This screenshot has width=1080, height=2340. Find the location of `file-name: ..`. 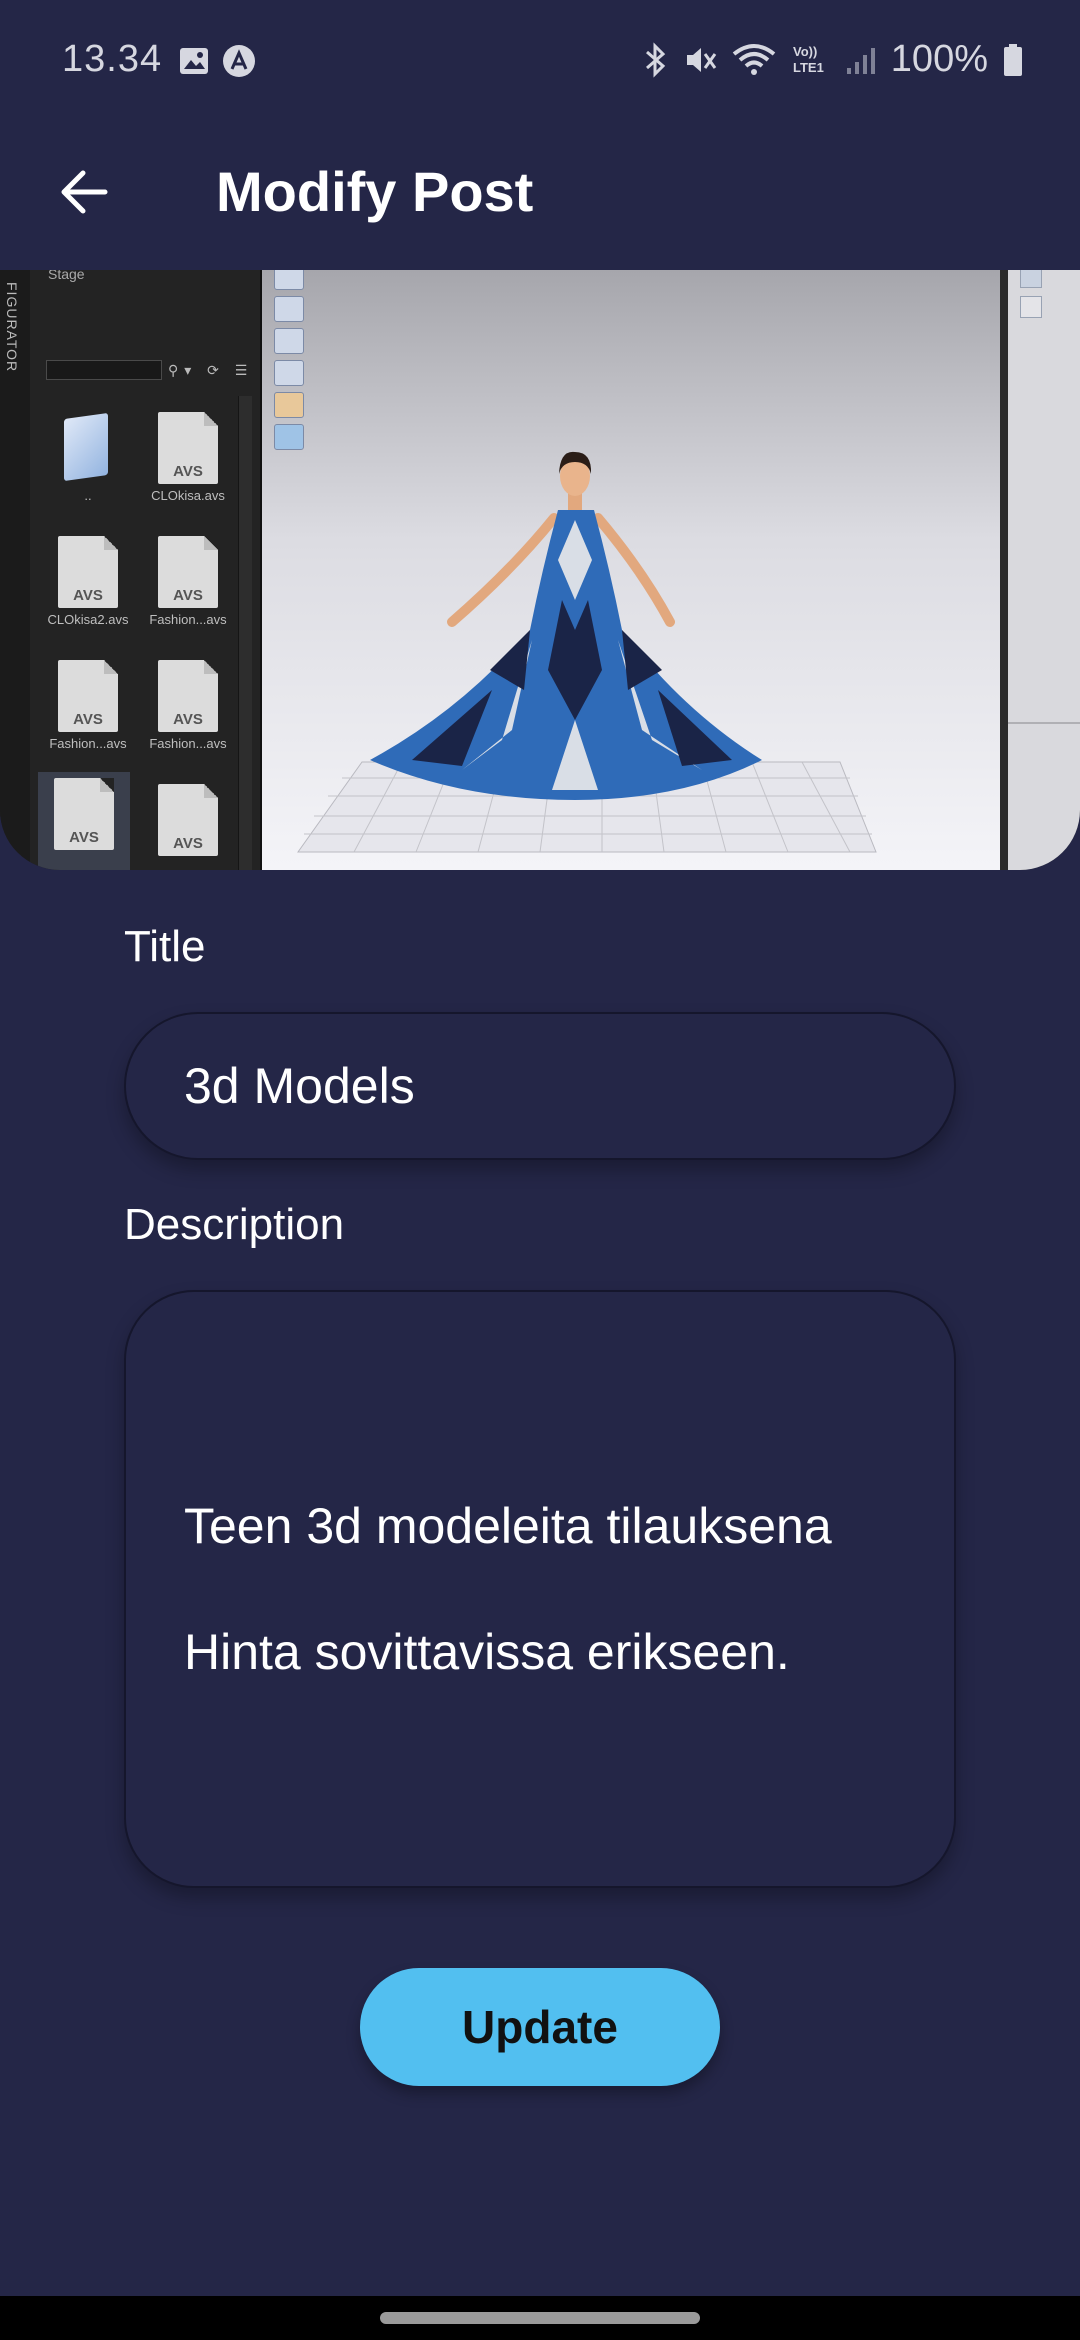

file-name: .. is located at coordinates (88, 495).